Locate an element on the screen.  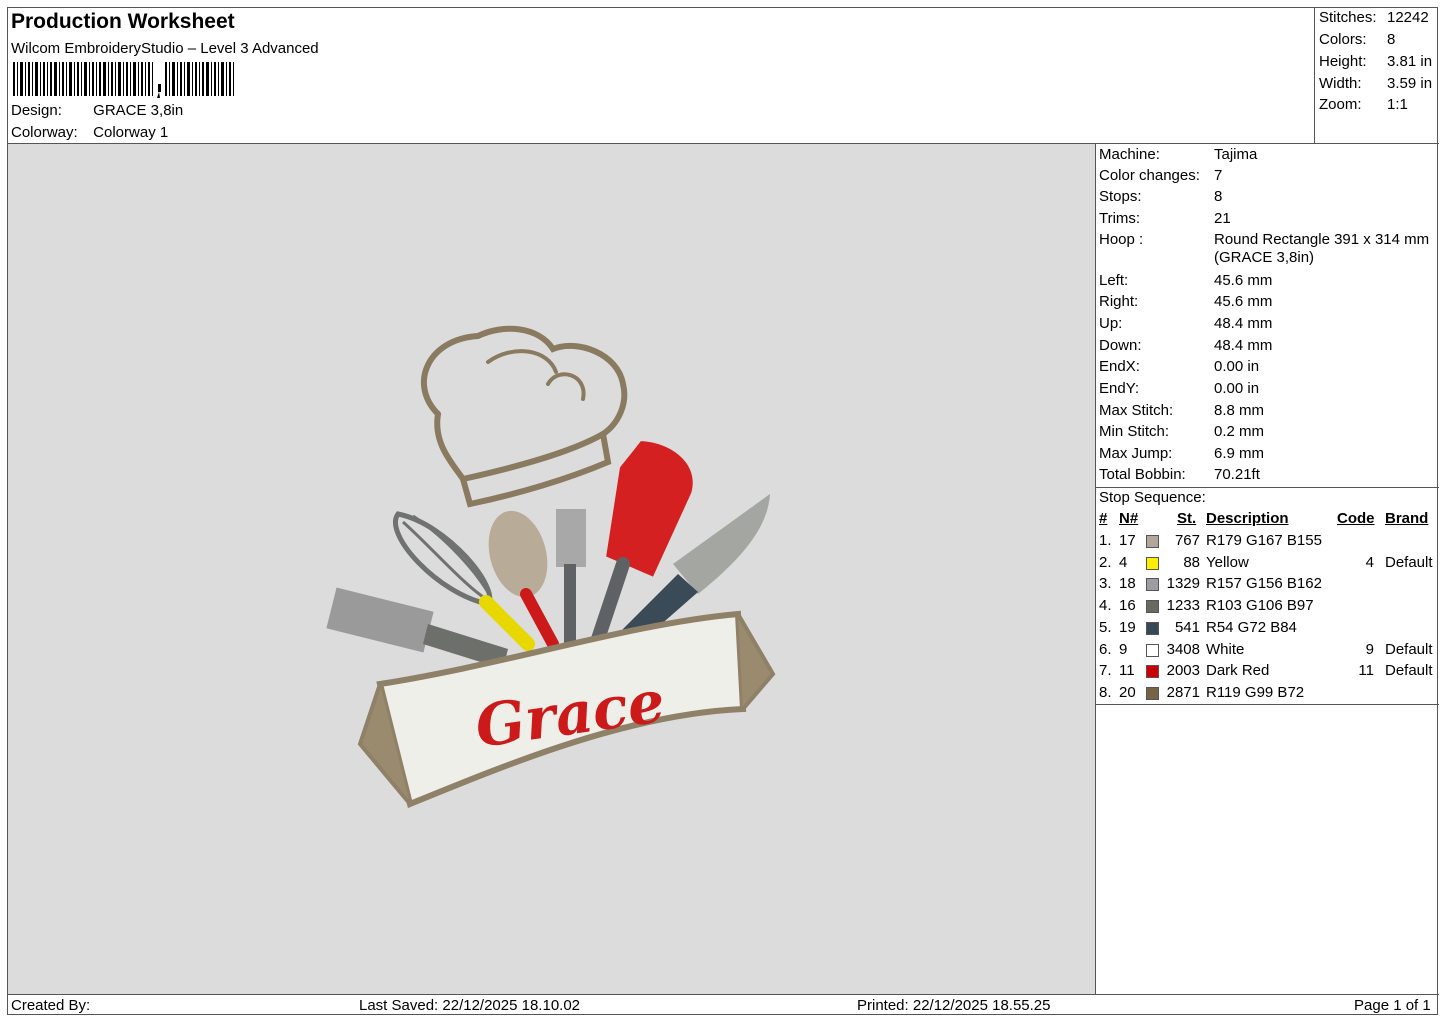
machine-info-value: 8 is located at coordinates (1218, 196).